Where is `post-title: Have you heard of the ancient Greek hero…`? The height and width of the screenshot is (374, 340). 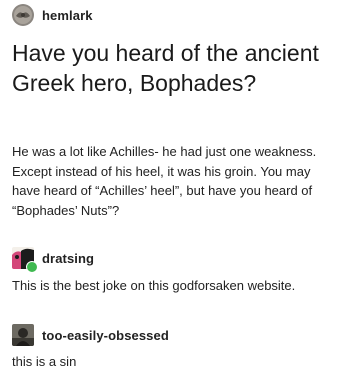
post-title: Have you heard of the ancient Greek hero… is located at coordinates (165, 68).